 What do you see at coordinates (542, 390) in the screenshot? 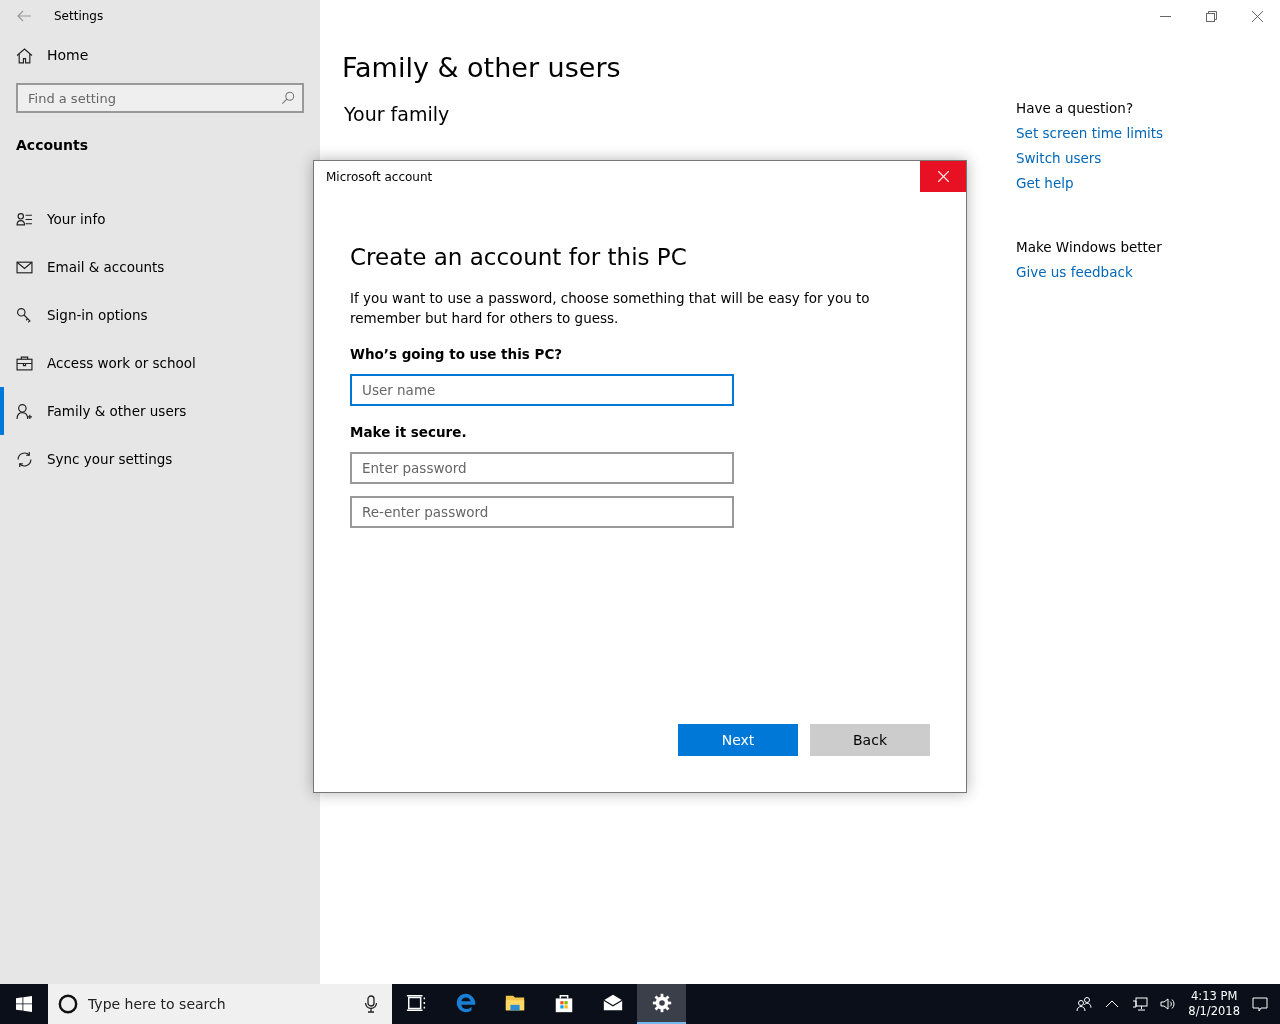
I see `input-field: User name` at bounding box center [542, 390].